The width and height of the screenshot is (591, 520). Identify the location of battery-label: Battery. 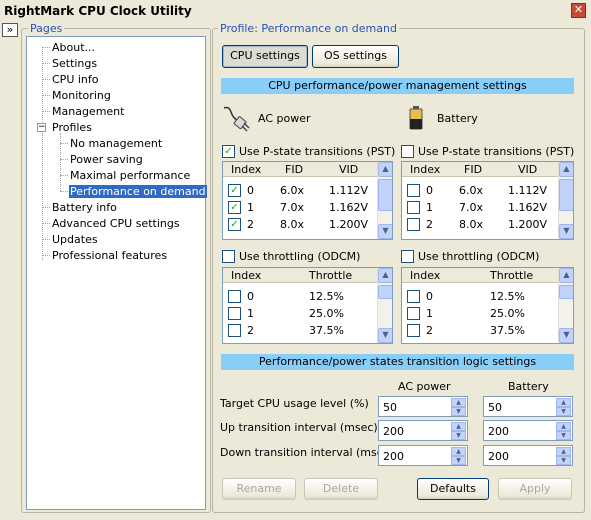
(457, 118).